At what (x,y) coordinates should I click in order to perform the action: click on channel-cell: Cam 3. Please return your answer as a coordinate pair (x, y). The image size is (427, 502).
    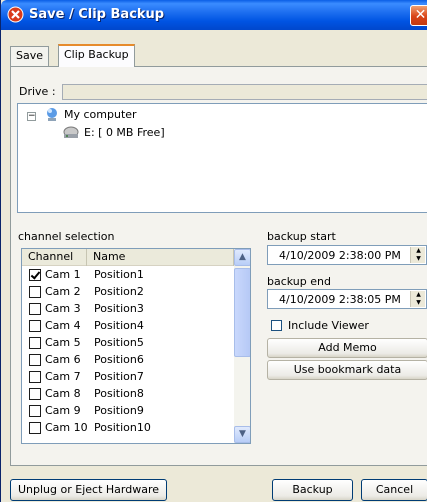
    Looking at the image, I should click on (63, 308).